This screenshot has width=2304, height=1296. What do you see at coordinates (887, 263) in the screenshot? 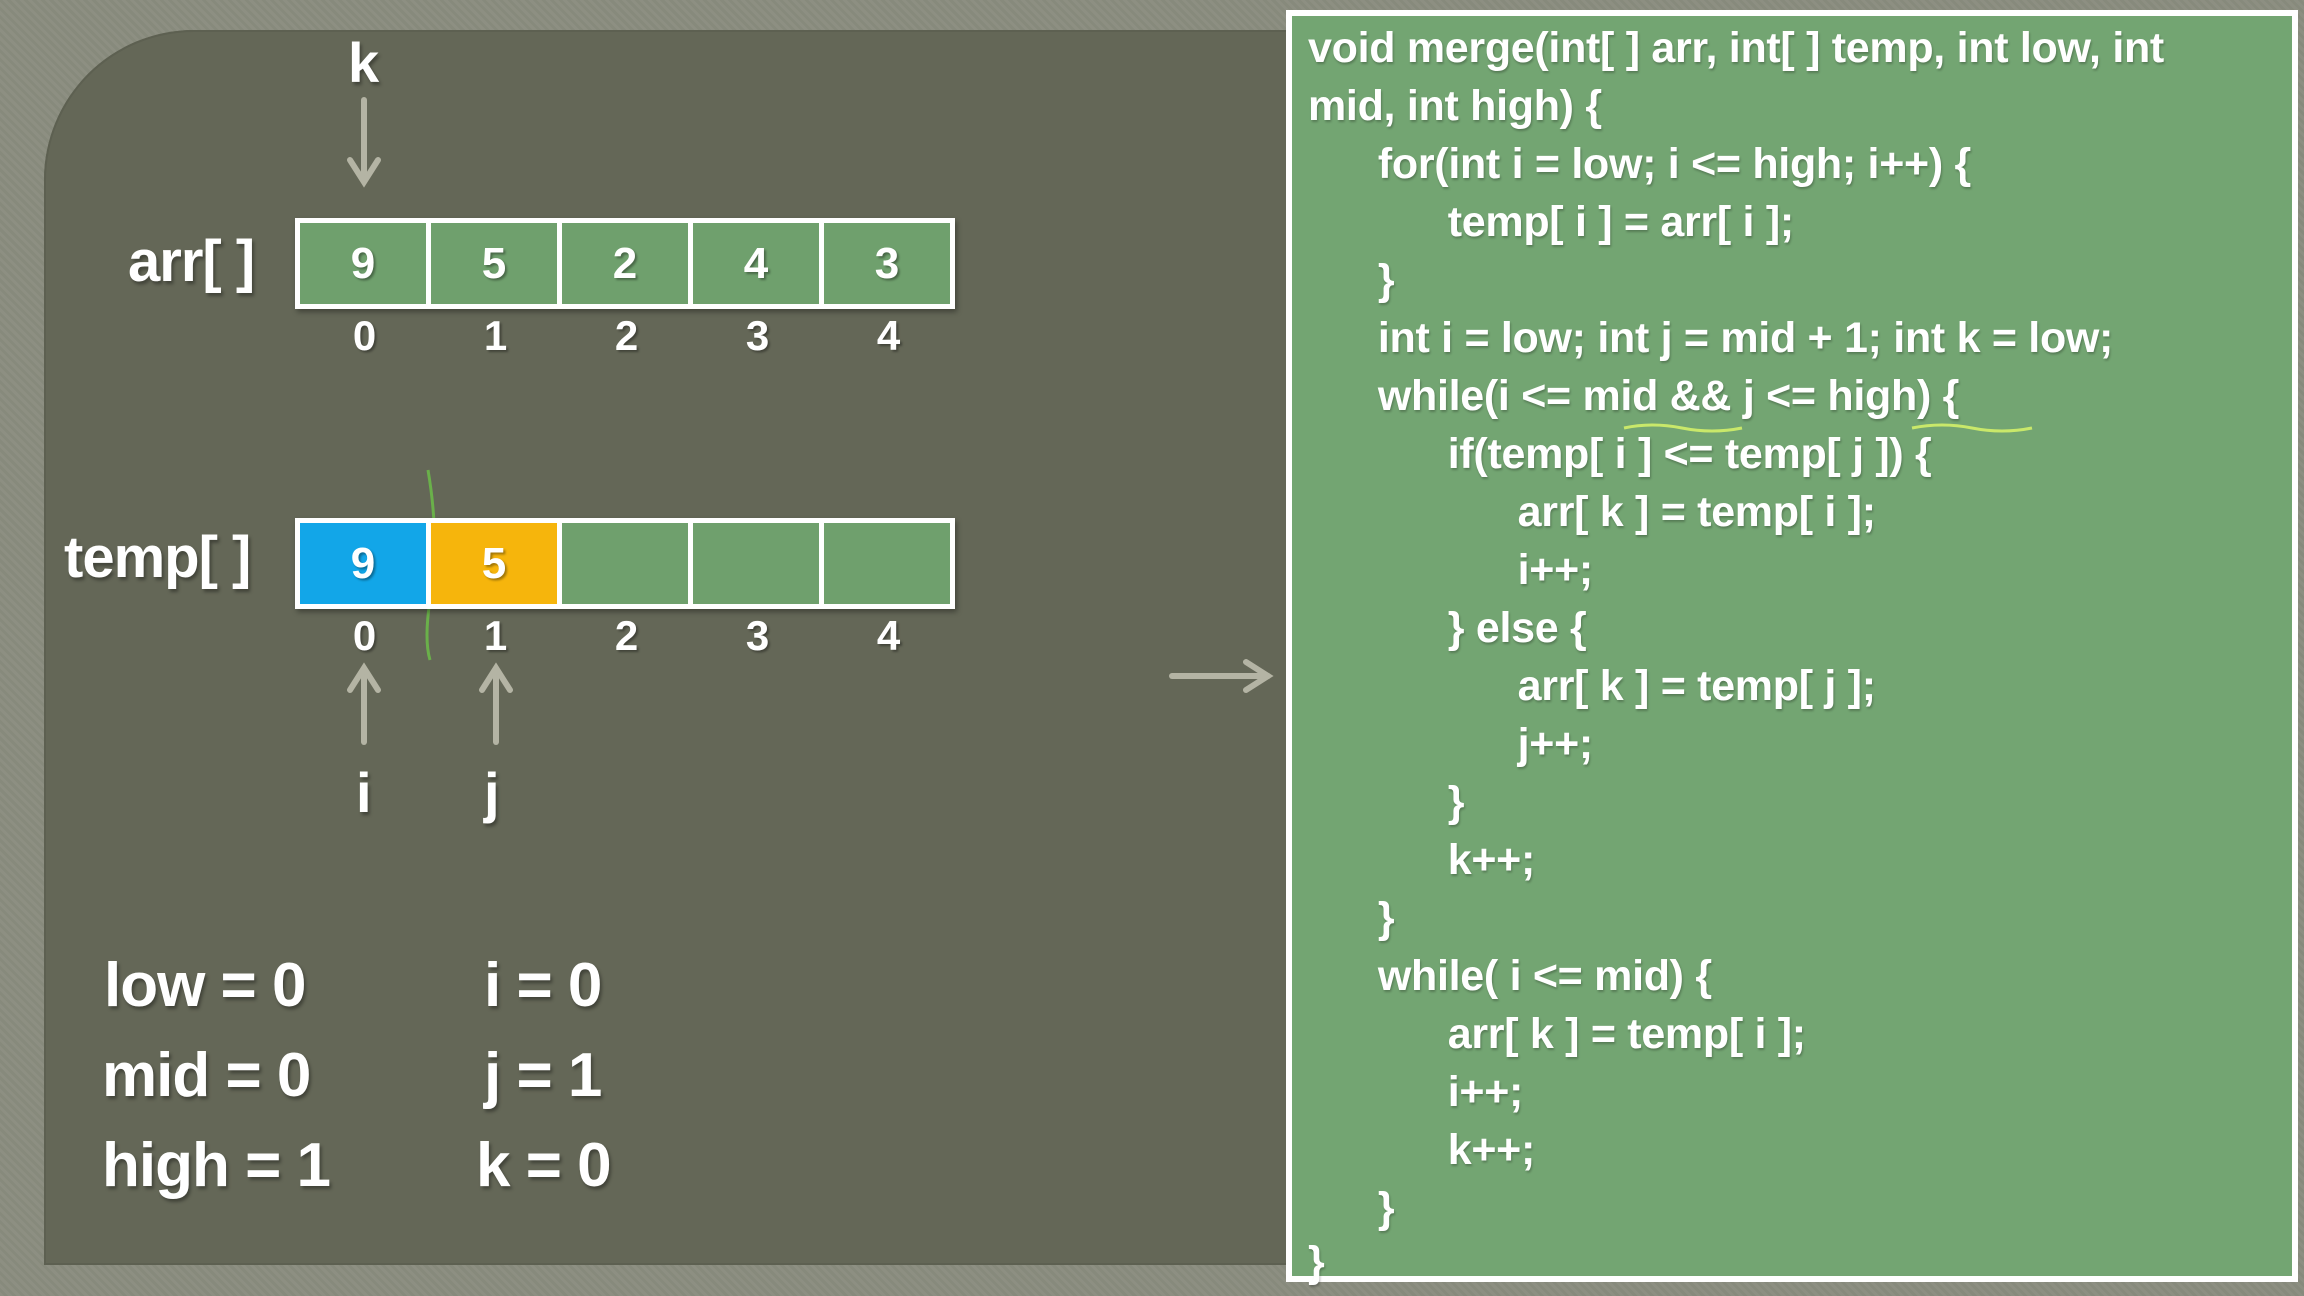
I see `arr-cell: 3` at bounding box center [887, 263].